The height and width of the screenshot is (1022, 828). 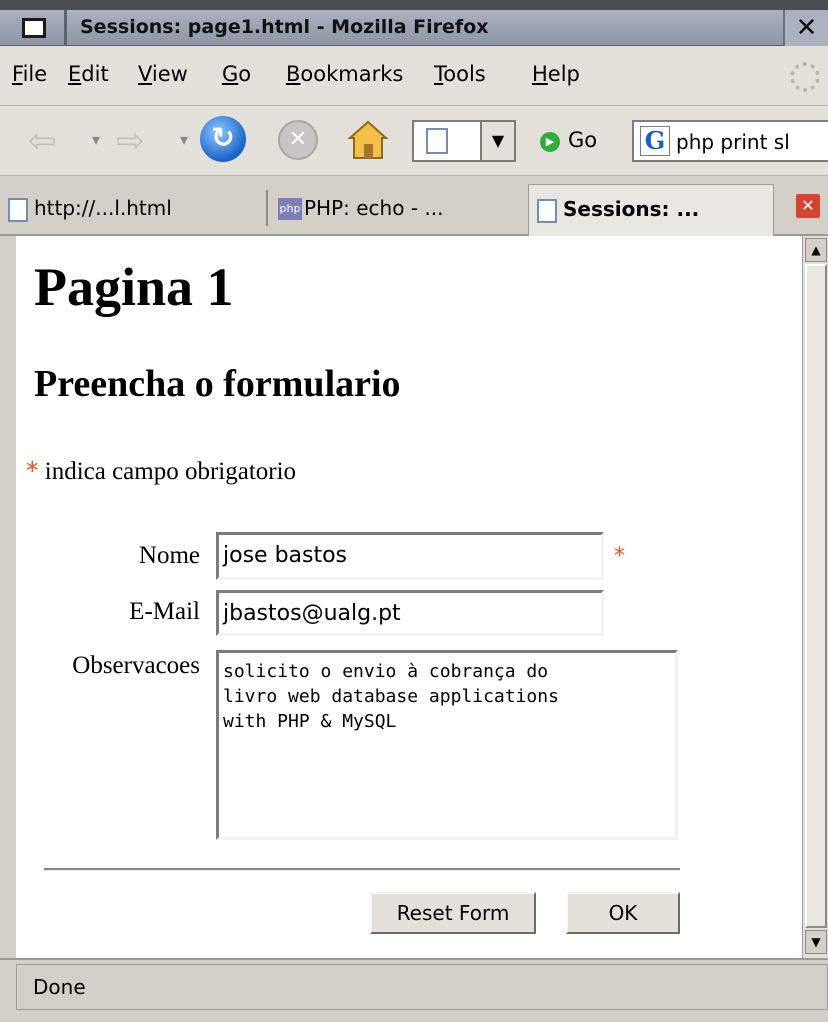 I want to click on window-title: Sessions: page1.html - Mozilla Firefox, so click(x=284, y=27).